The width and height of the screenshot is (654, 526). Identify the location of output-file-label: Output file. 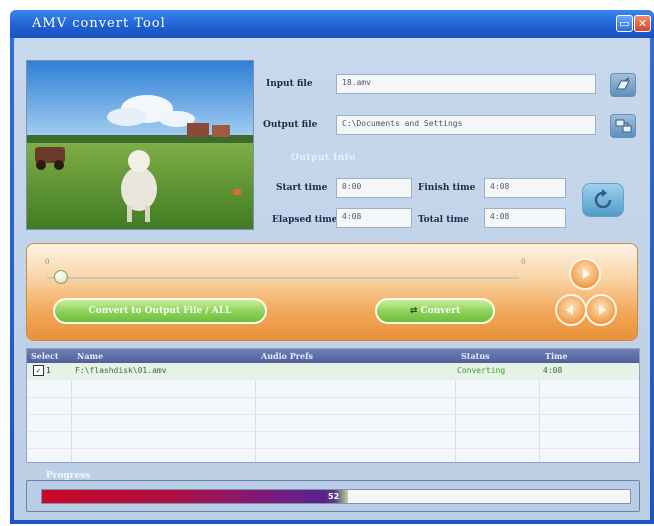
(290, 125).